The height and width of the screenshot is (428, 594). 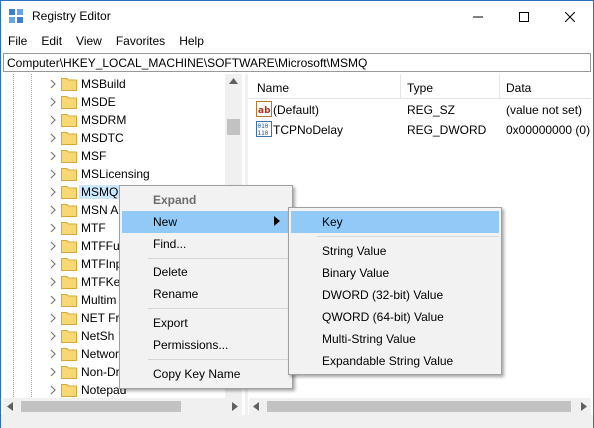 What do you see at coordinates (233, 81) in the screenshot?
I see `scroll-up-icon` at bounding box center [233, 81].